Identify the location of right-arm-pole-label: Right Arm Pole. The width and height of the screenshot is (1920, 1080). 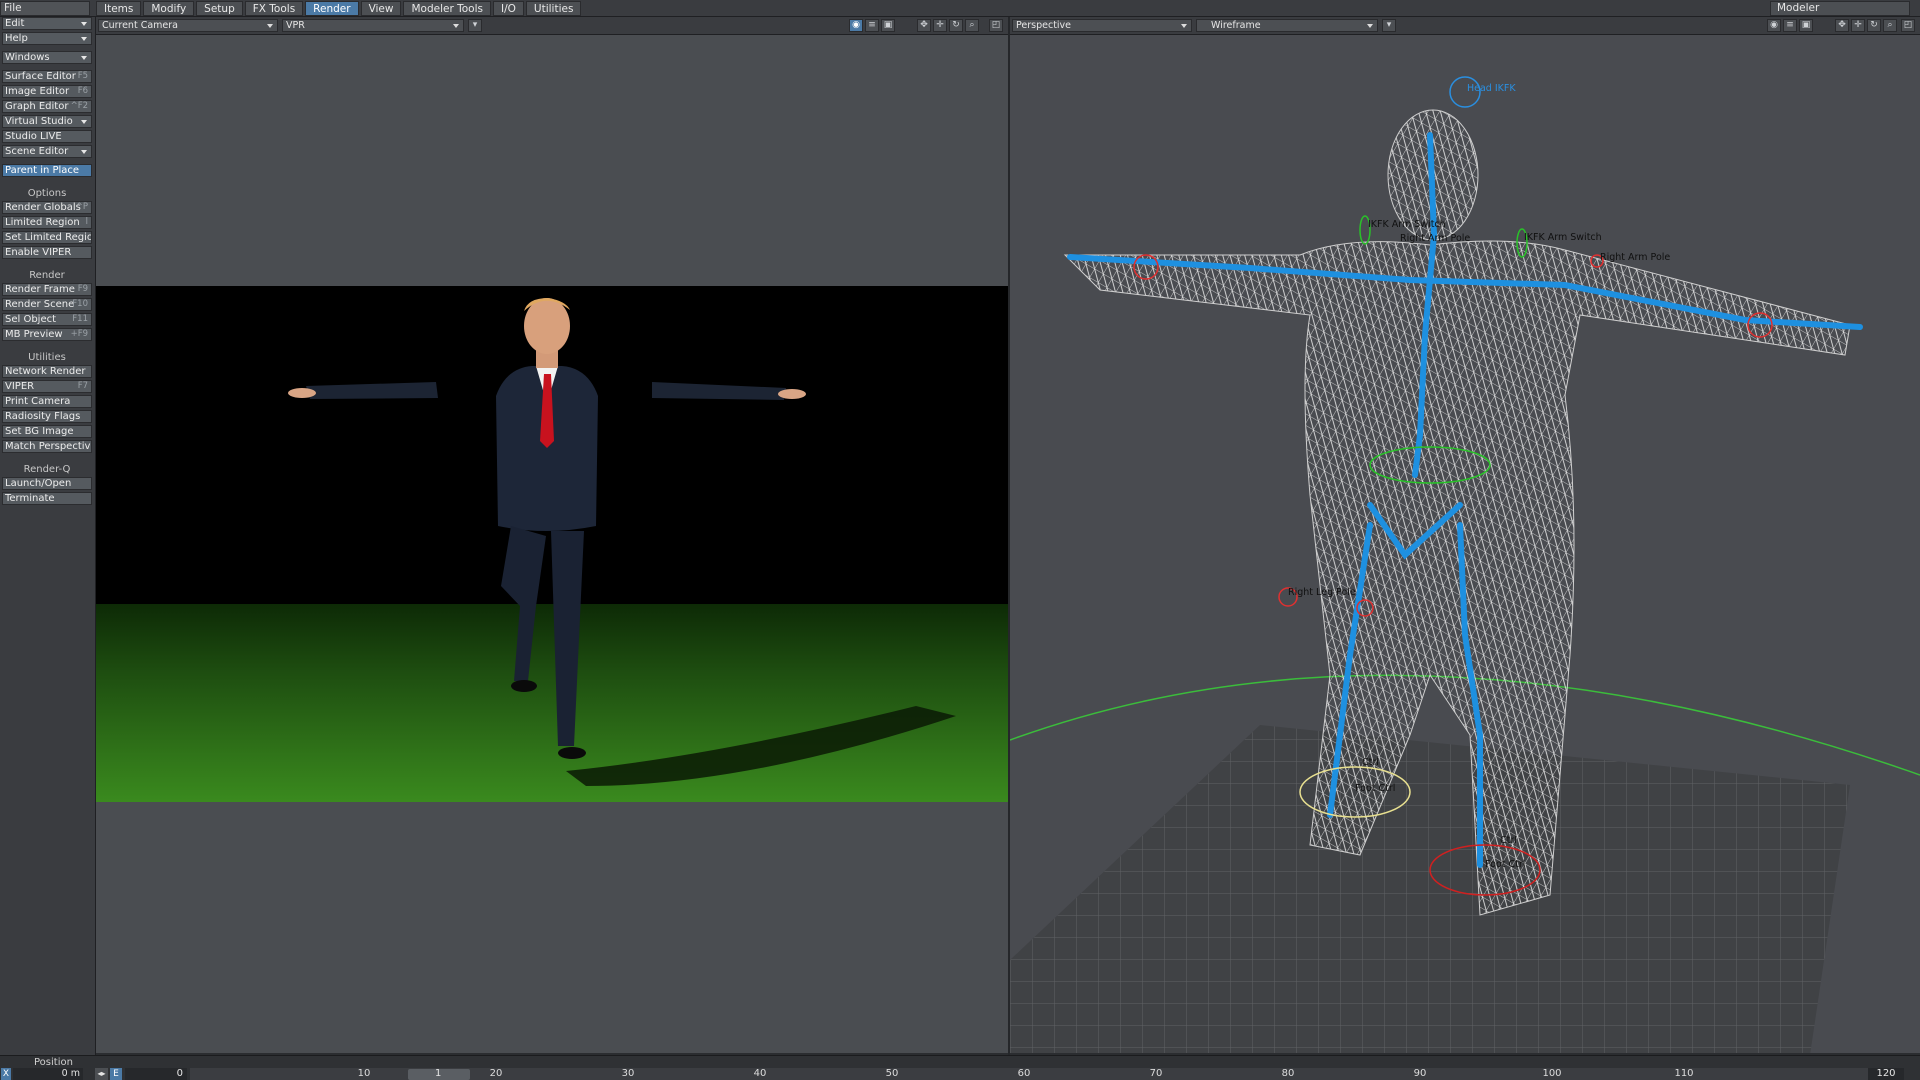
(1635, 257).